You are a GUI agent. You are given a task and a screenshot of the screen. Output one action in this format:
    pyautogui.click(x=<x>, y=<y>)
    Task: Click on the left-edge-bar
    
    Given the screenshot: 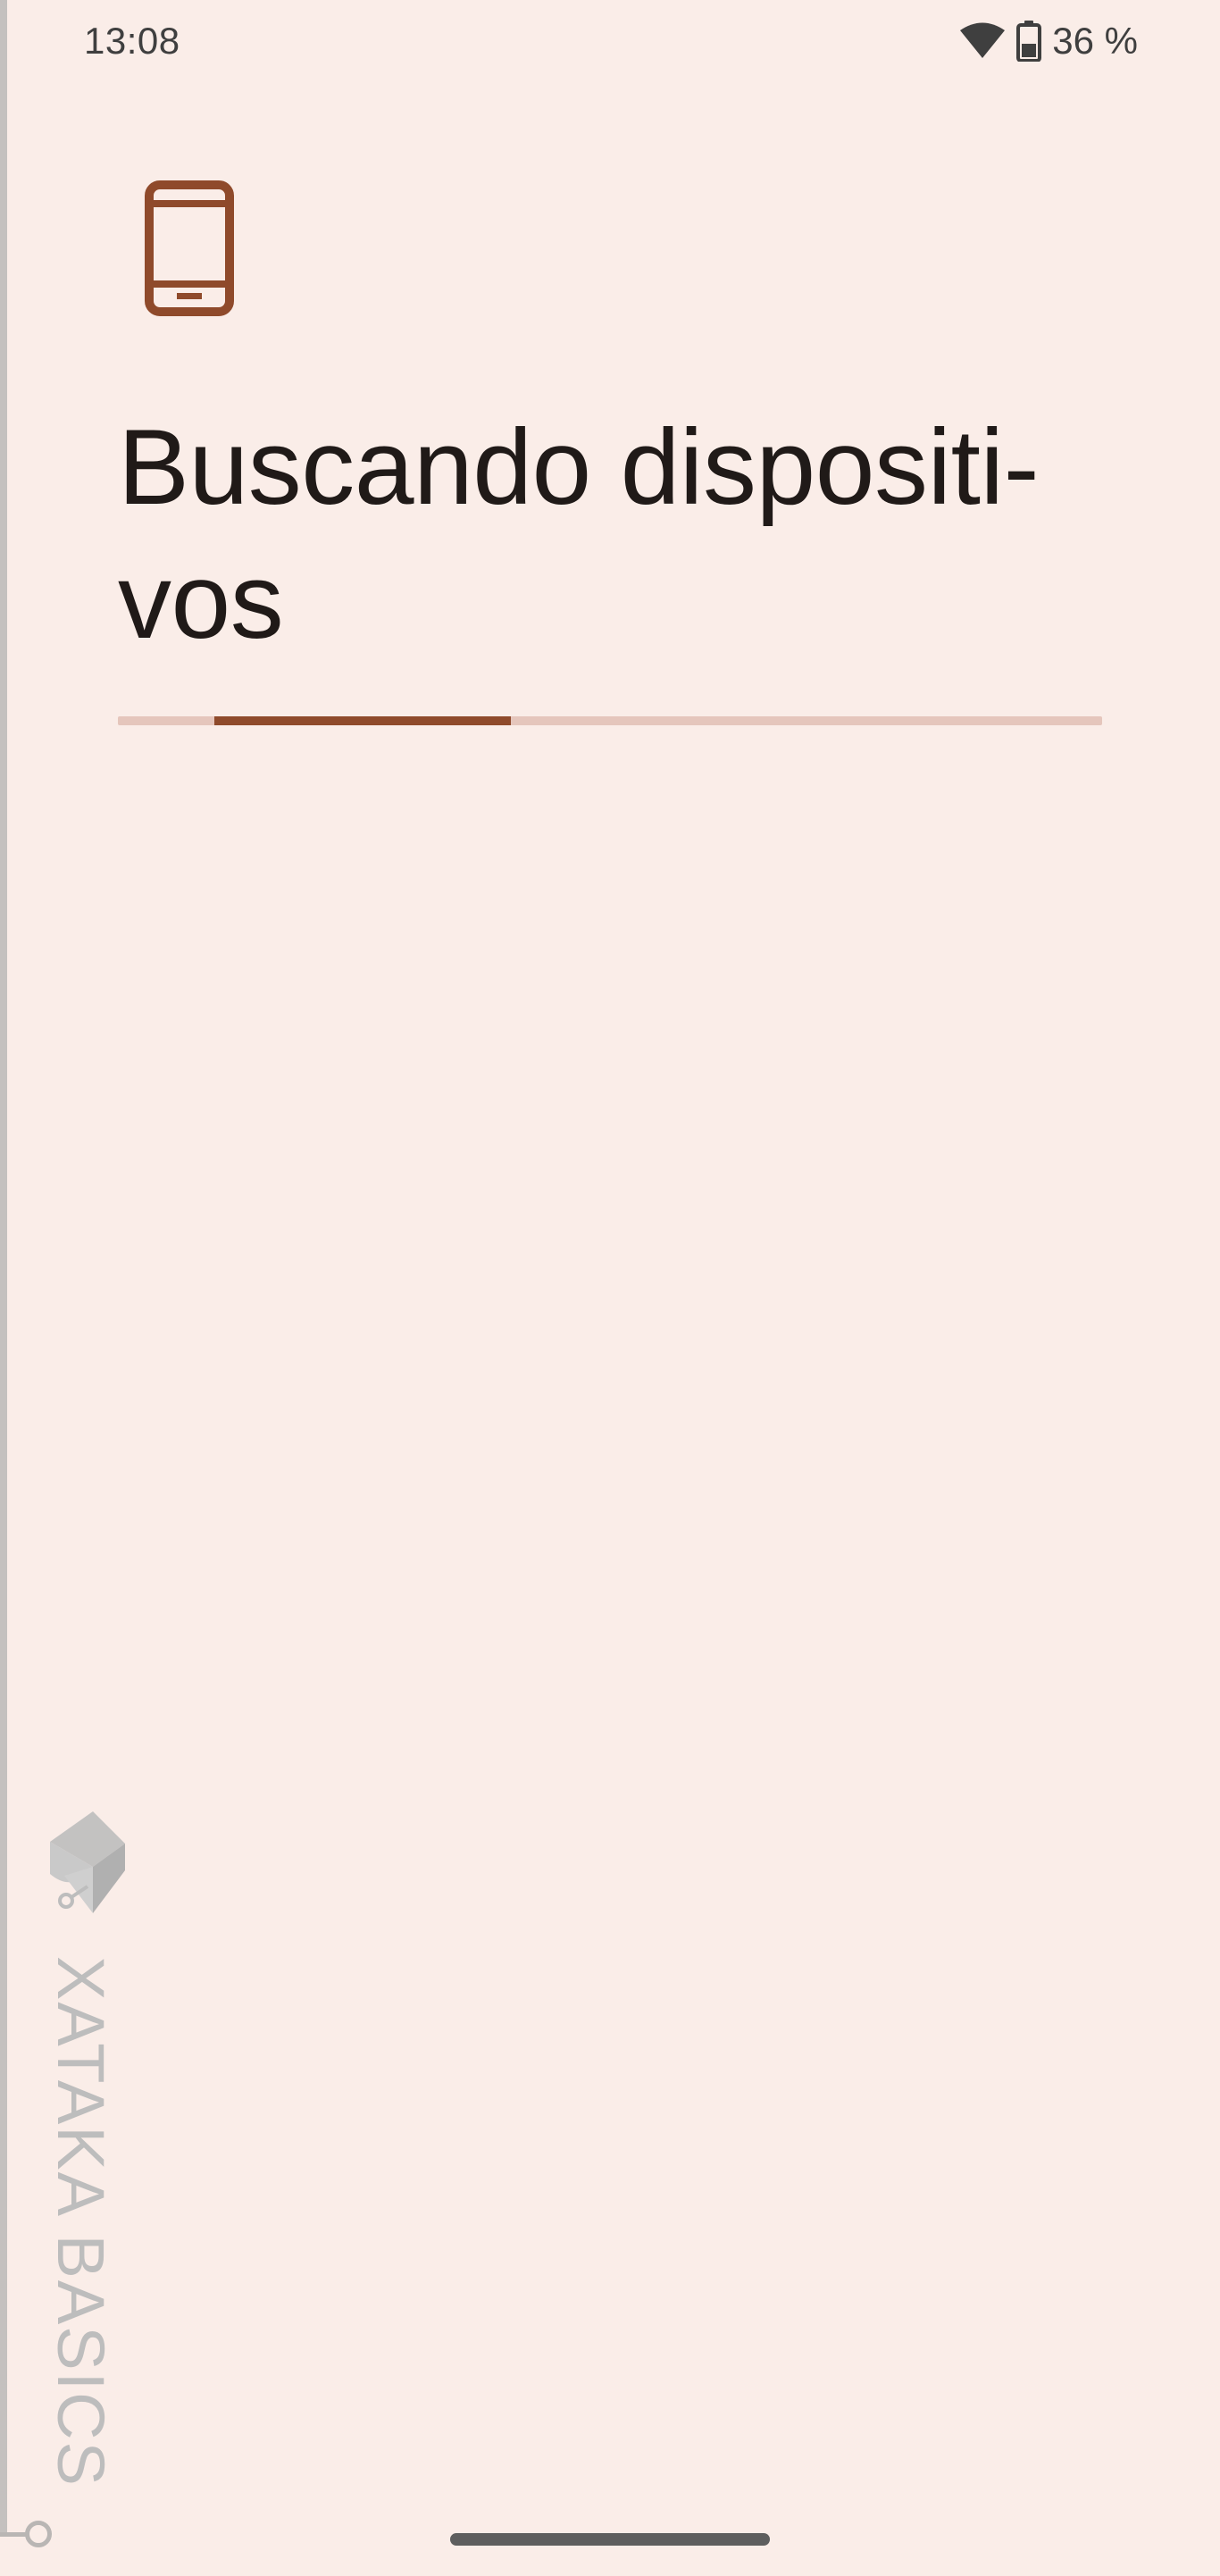 What is the action you would take?
    pyautogui.click(x=3, y=1269)
    